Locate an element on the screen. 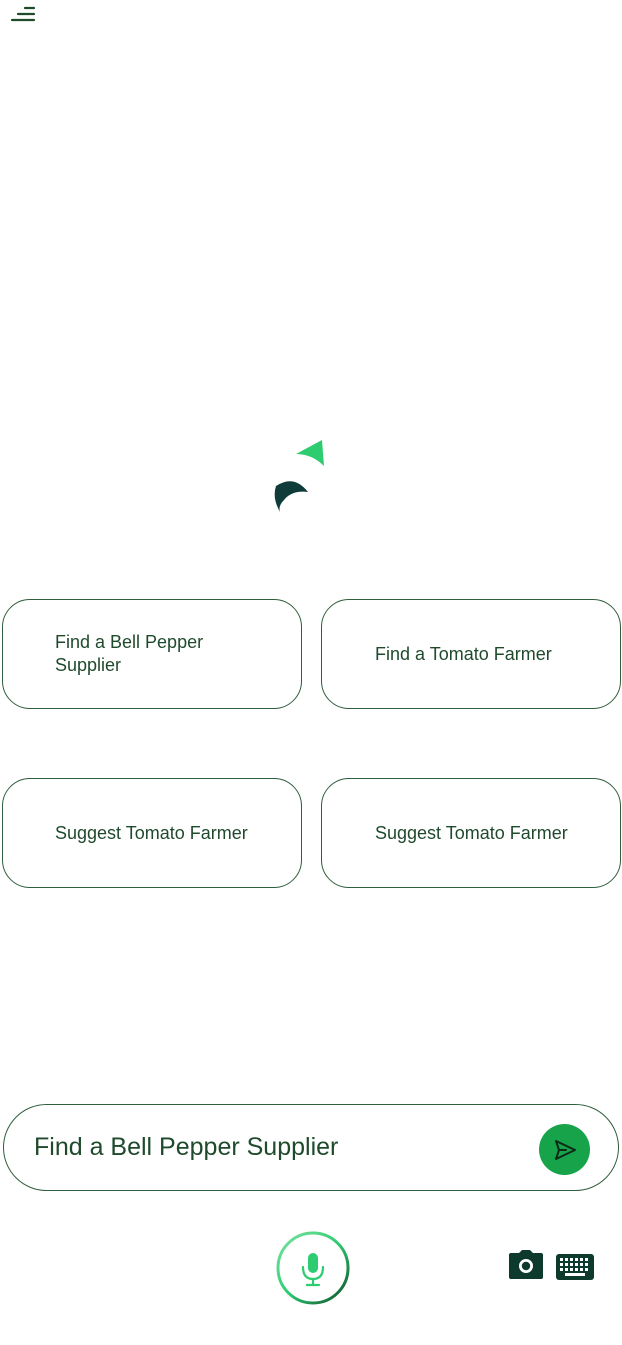 This screenshot has height=1345, width=622. keyboard-button is located at coordinates (575, 1267).